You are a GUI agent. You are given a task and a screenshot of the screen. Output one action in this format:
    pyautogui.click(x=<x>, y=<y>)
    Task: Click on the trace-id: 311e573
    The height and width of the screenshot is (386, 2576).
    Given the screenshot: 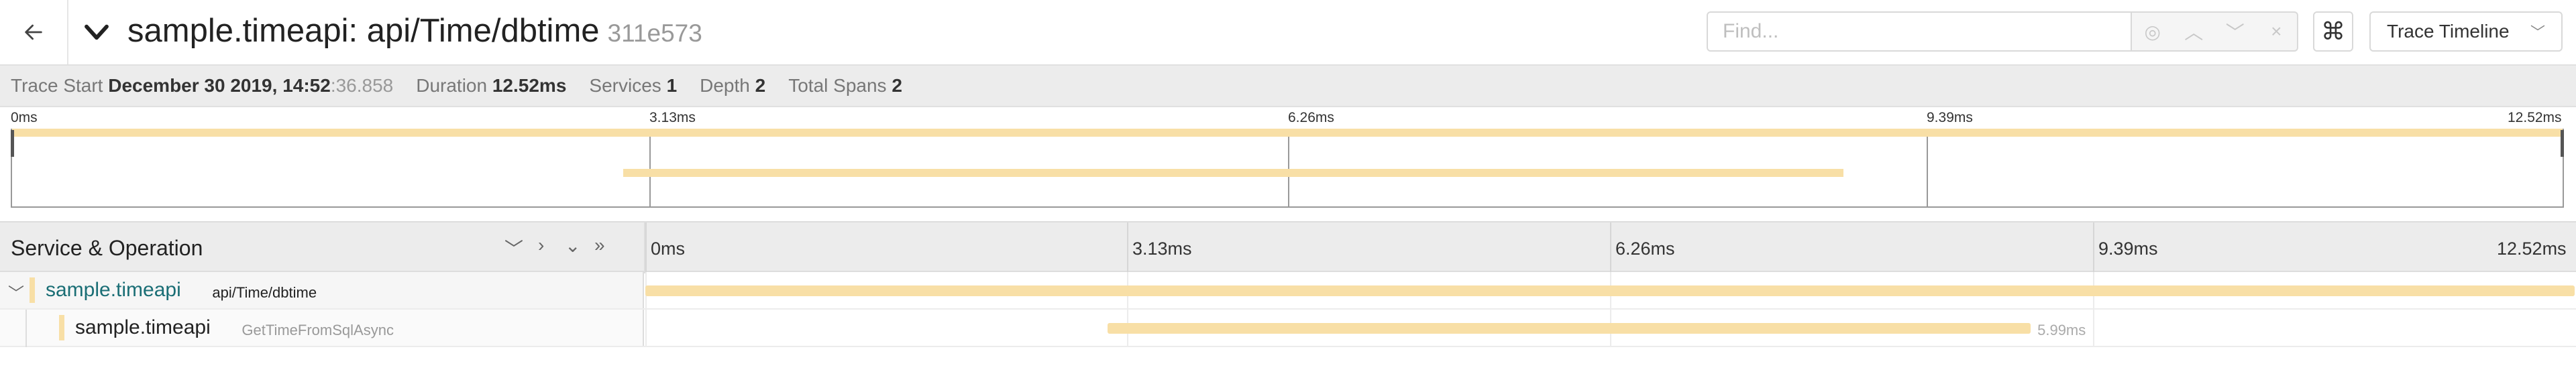 What is the action you would take?
    pyautogui.click(x=654, y=33)
    